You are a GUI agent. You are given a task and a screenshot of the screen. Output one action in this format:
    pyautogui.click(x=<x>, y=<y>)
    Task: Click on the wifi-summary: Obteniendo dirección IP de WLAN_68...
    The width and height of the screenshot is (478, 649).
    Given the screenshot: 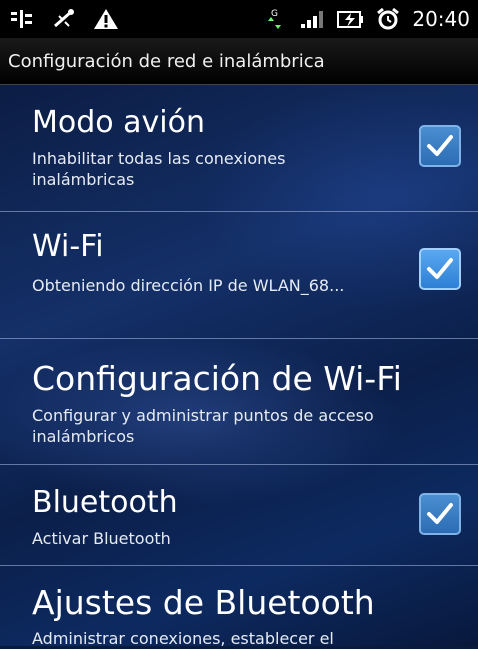 What is the action you would take?
    pyautogui.click(x=188, y=285)
    